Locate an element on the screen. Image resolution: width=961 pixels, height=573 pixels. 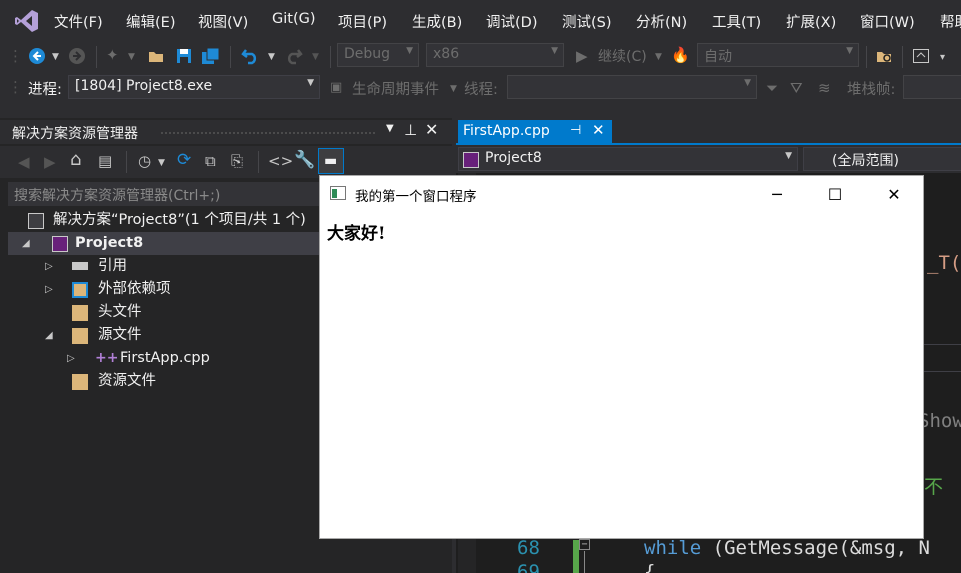
open-folder-icon is located at coordinates (157, 56).